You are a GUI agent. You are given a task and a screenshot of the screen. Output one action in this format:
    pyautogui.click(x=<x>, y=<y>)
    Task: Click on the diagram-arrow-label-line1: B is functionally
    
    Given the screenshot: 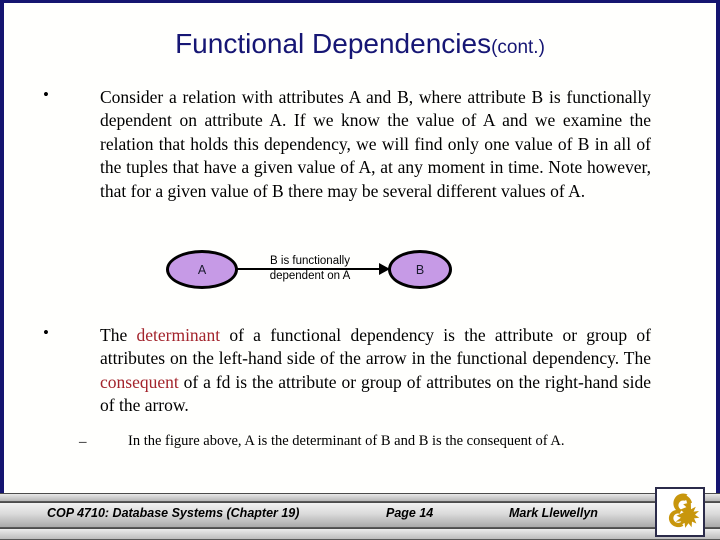 What is the action you would take?
    pyautogui.click(x=310, y=261)
    